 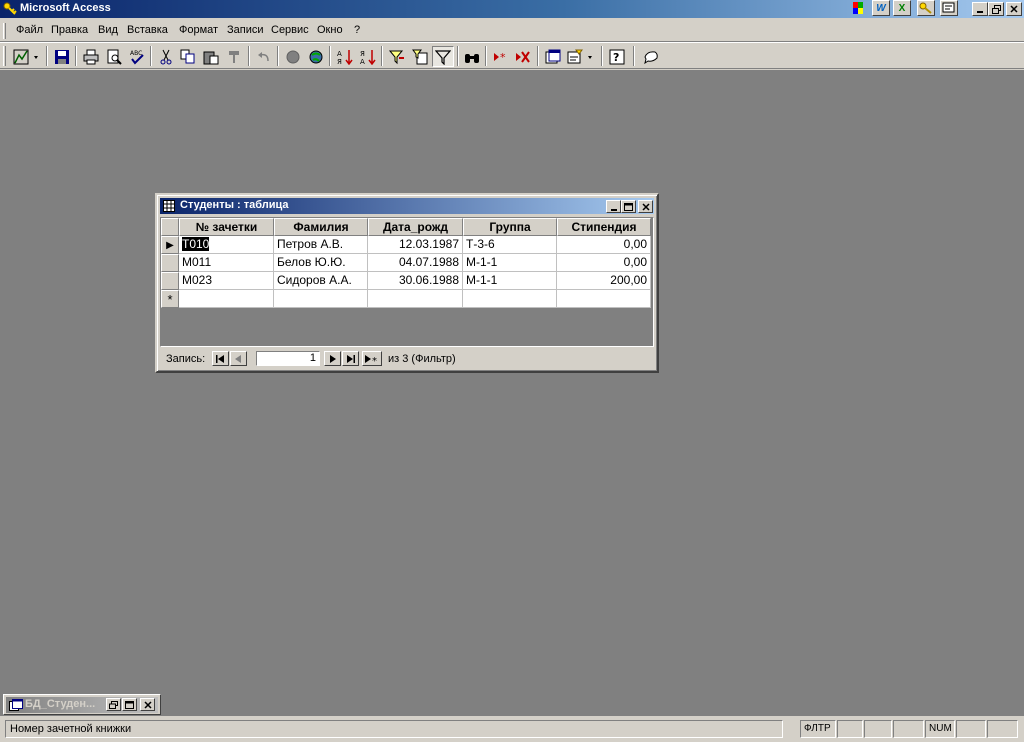 I want to click on next-record-button, so click(x=332, y=358).